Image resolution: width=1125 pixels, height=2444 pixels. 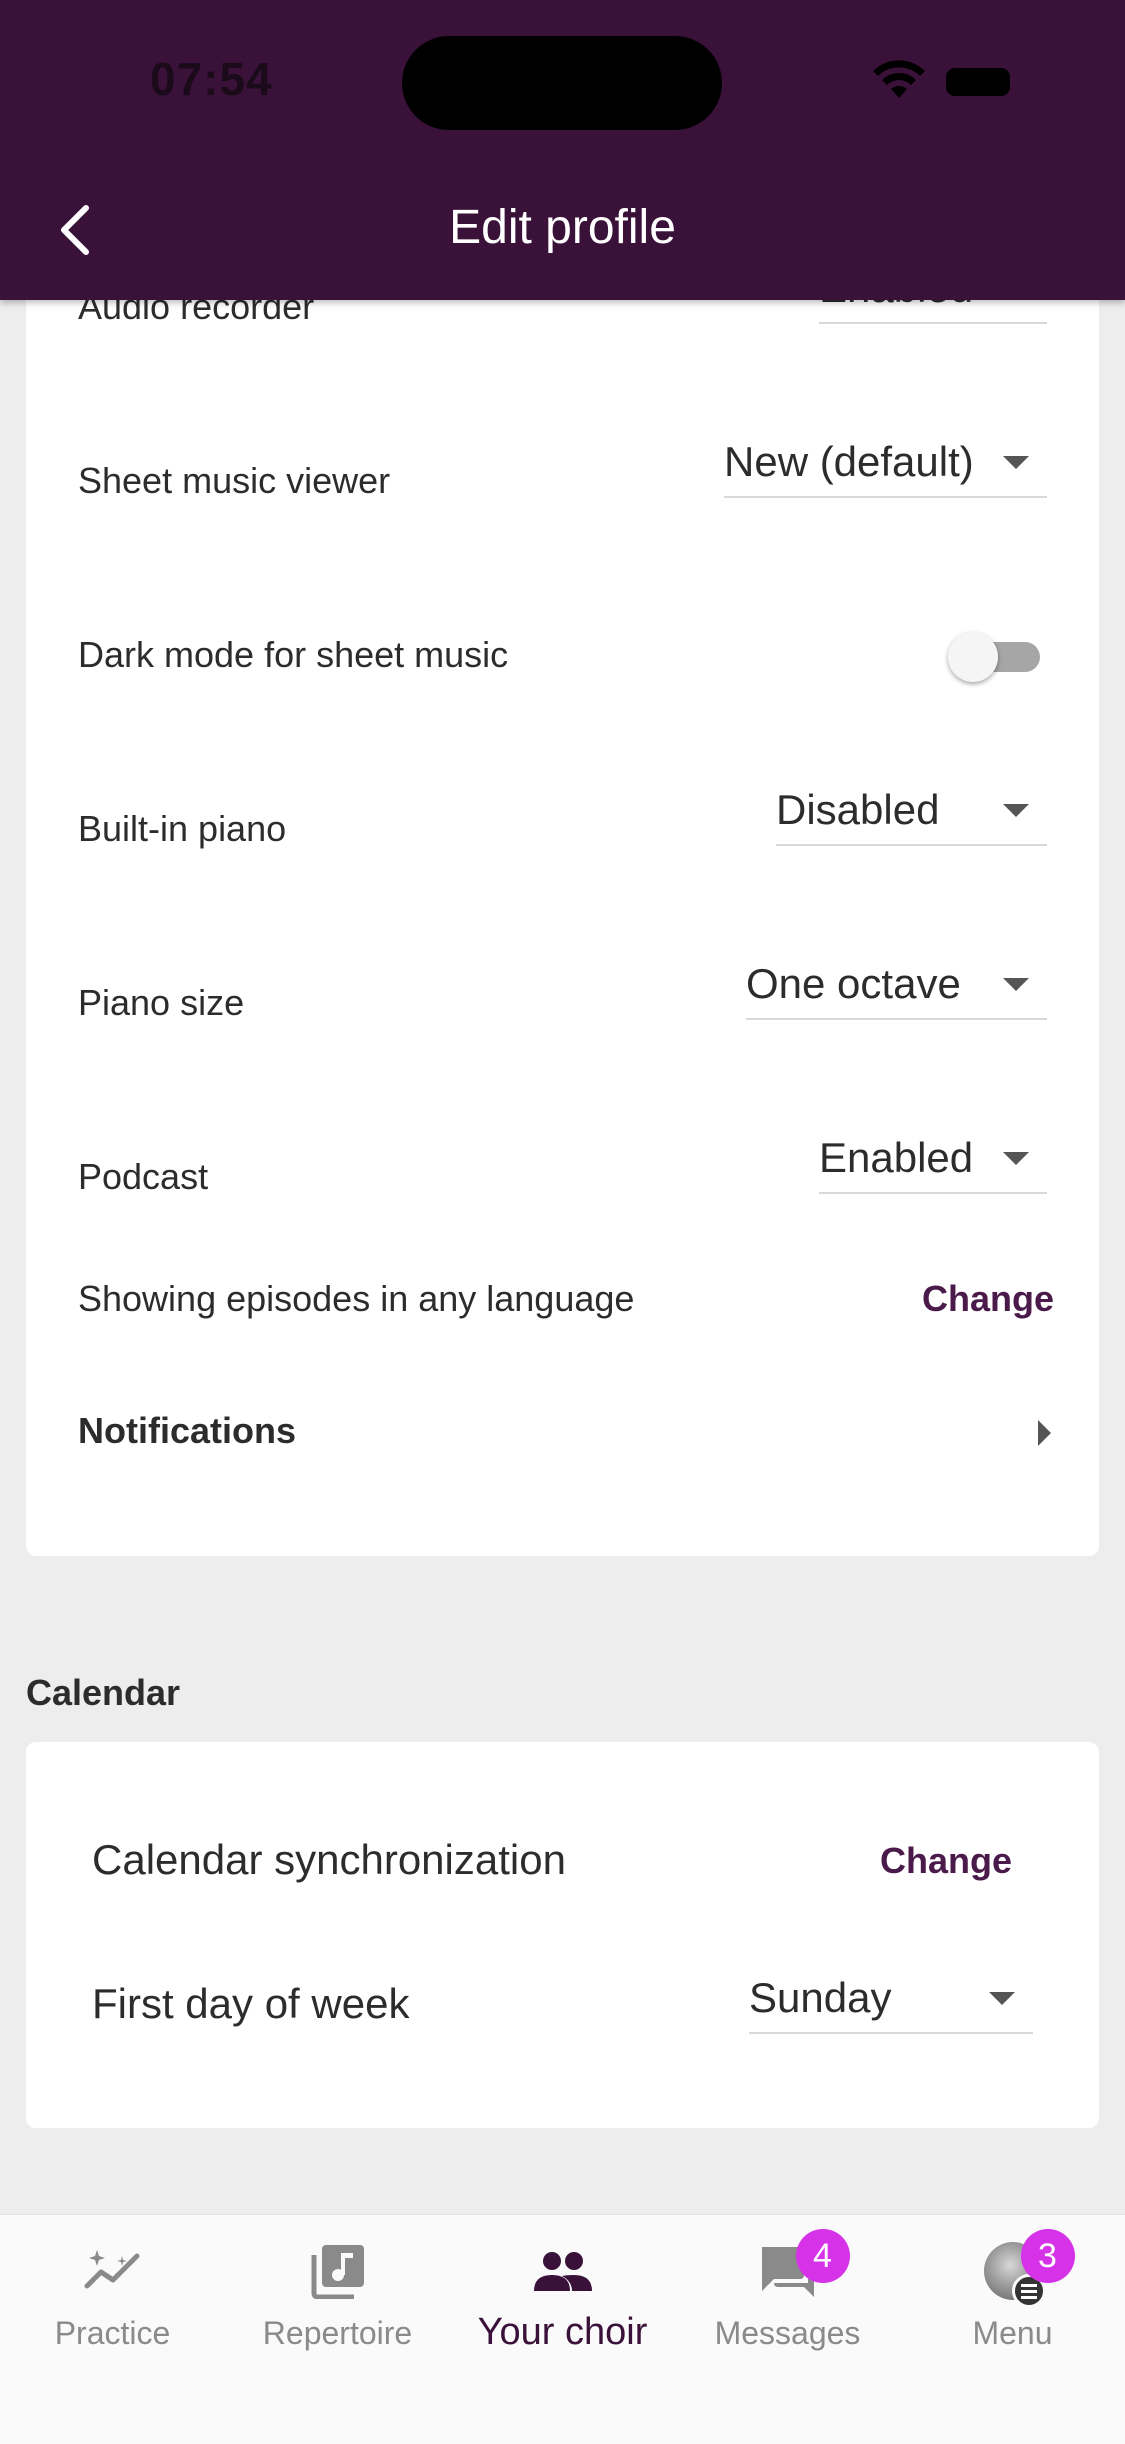 What do you see at coordinates (143, 1176) in the screenshot?
I see `podcast-label: Podcast` at bounding box center [143, 1176].